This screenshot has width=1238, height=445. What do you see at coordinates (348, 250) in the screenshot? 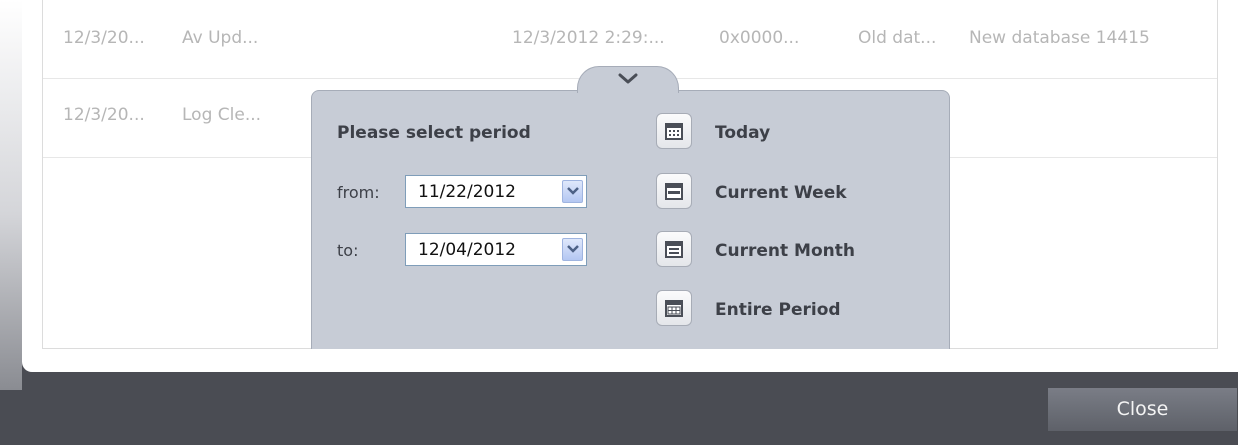
I see `to-label: to:` at bounding box center [348, 250].